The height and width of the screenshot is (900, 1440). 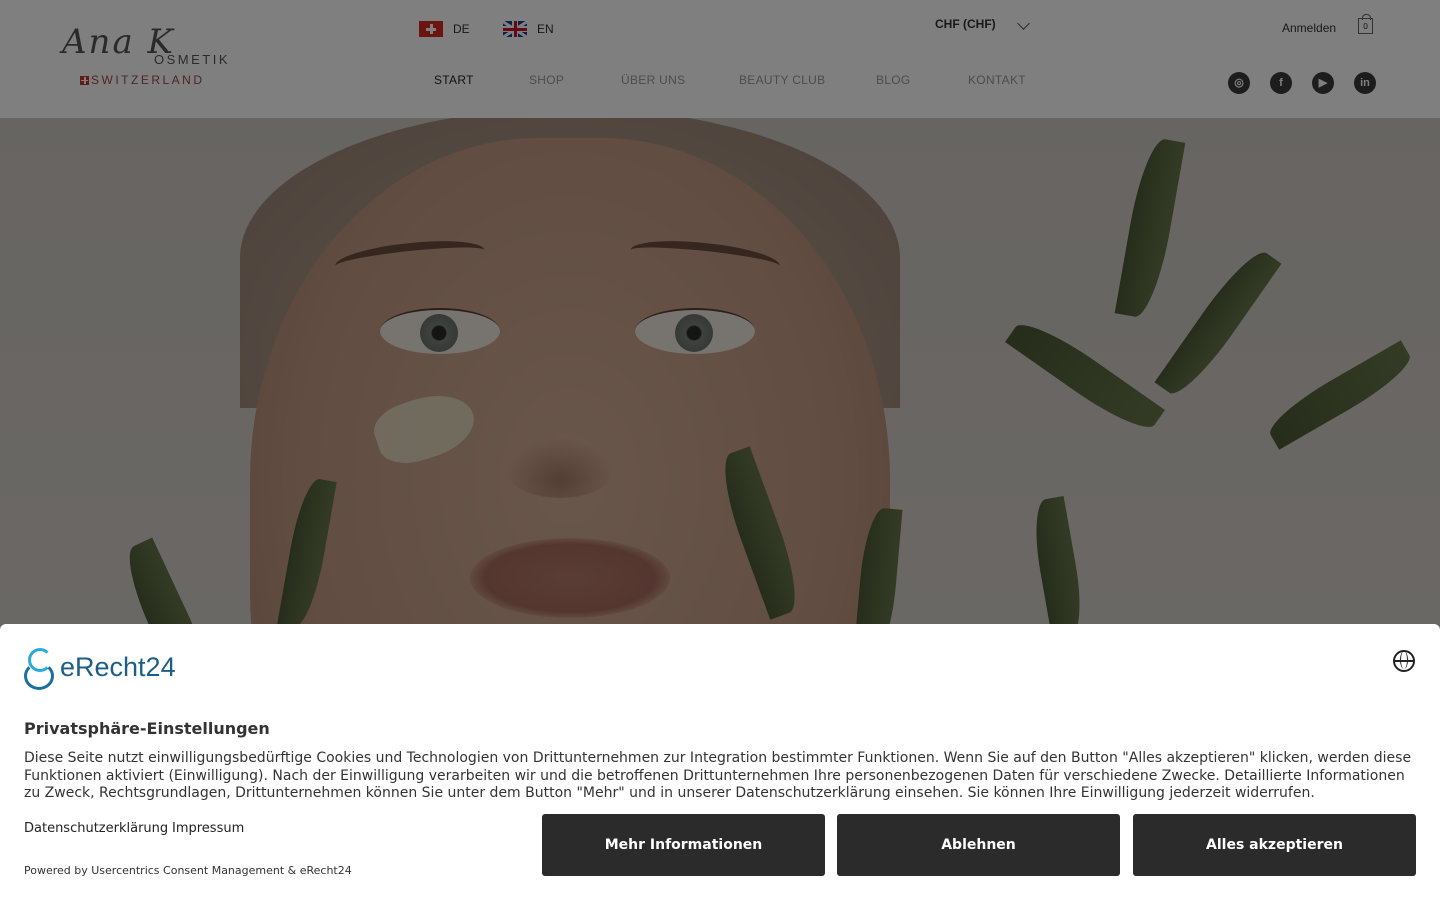 What do you see at coordinates (1274, 845) in the screenshot?
I see `accept-all-button: Alles akzeptieren` at bounding box center [1274, 845].